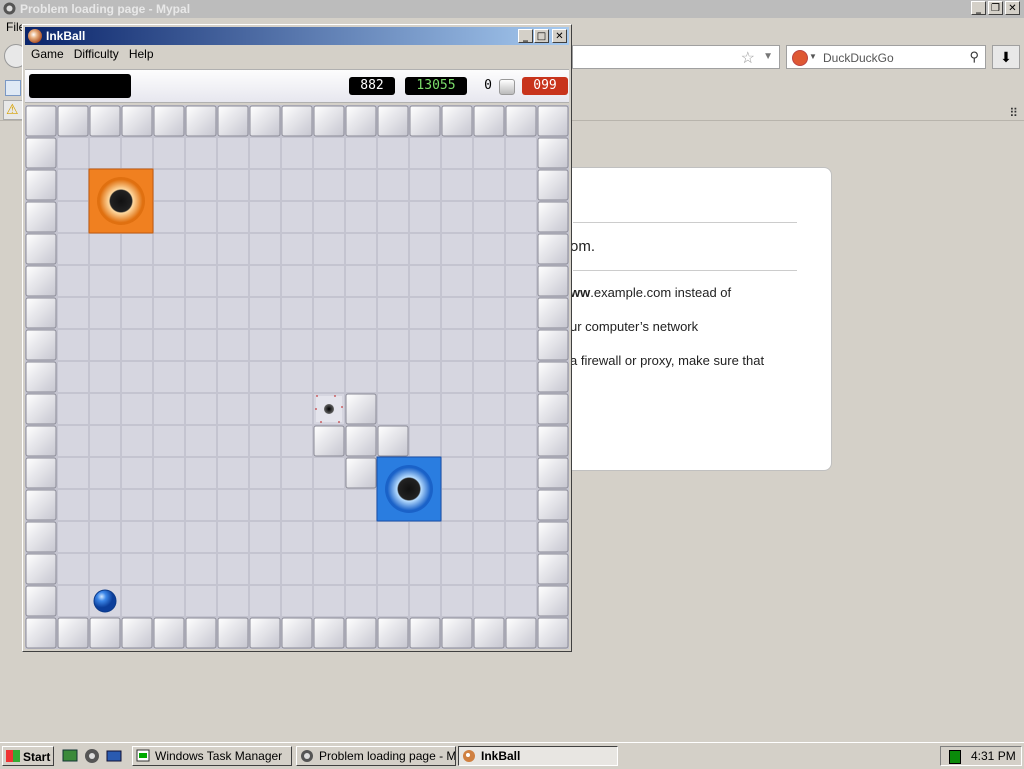 The image size is (1024, 769). Describe the element at coordinates (1013, 113) in the screenshot. I see `overflow-menu-icon: ⠿` at that location.